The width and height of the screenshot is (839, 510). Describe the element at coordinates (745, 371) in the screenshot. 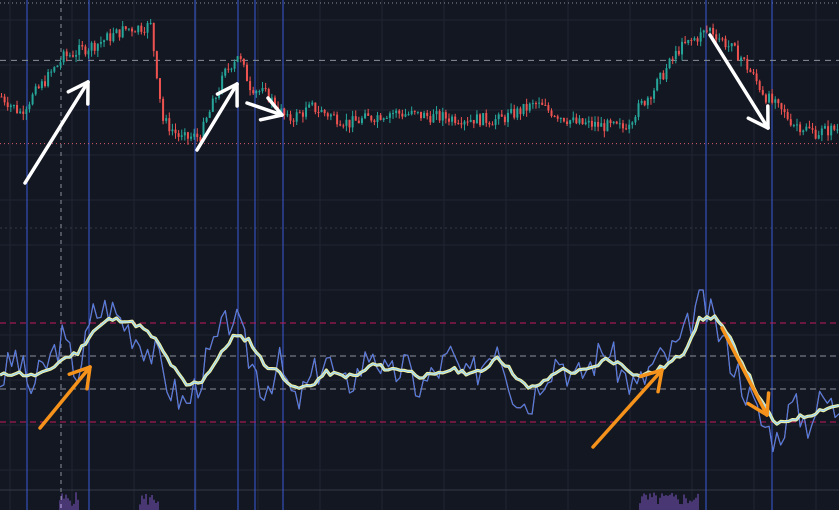

I see `osc-arrow-down` at that location.